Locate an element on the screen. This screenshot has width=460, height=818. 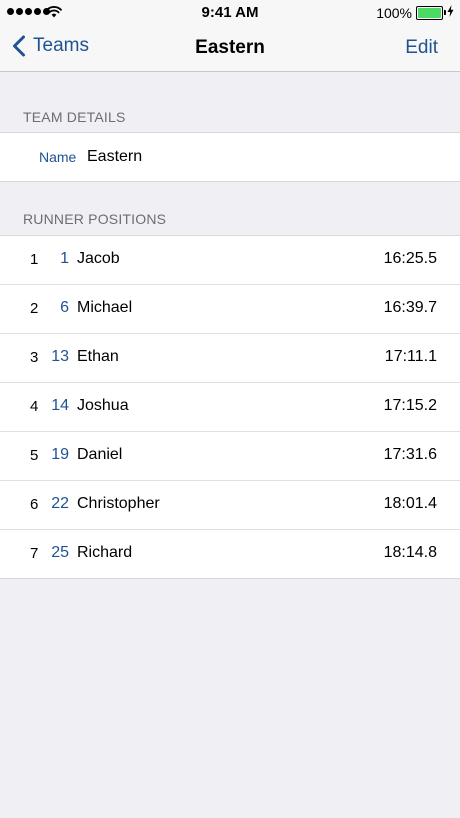
runner-time: 17:15.2 is located at coordinates (410, 405).